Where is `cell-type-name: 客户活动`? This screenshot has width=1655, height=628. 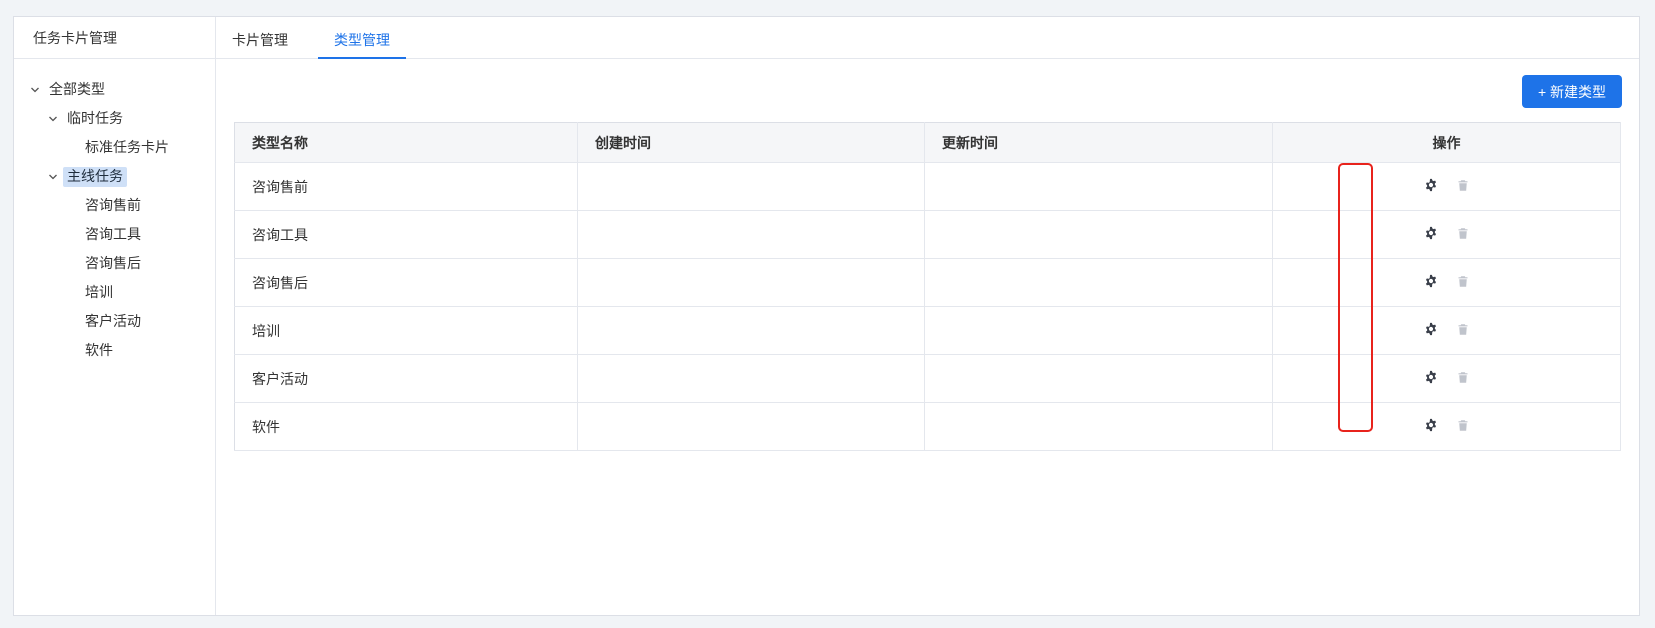 cell-type-name: 客户活动 is located at coordinates (406, 378).